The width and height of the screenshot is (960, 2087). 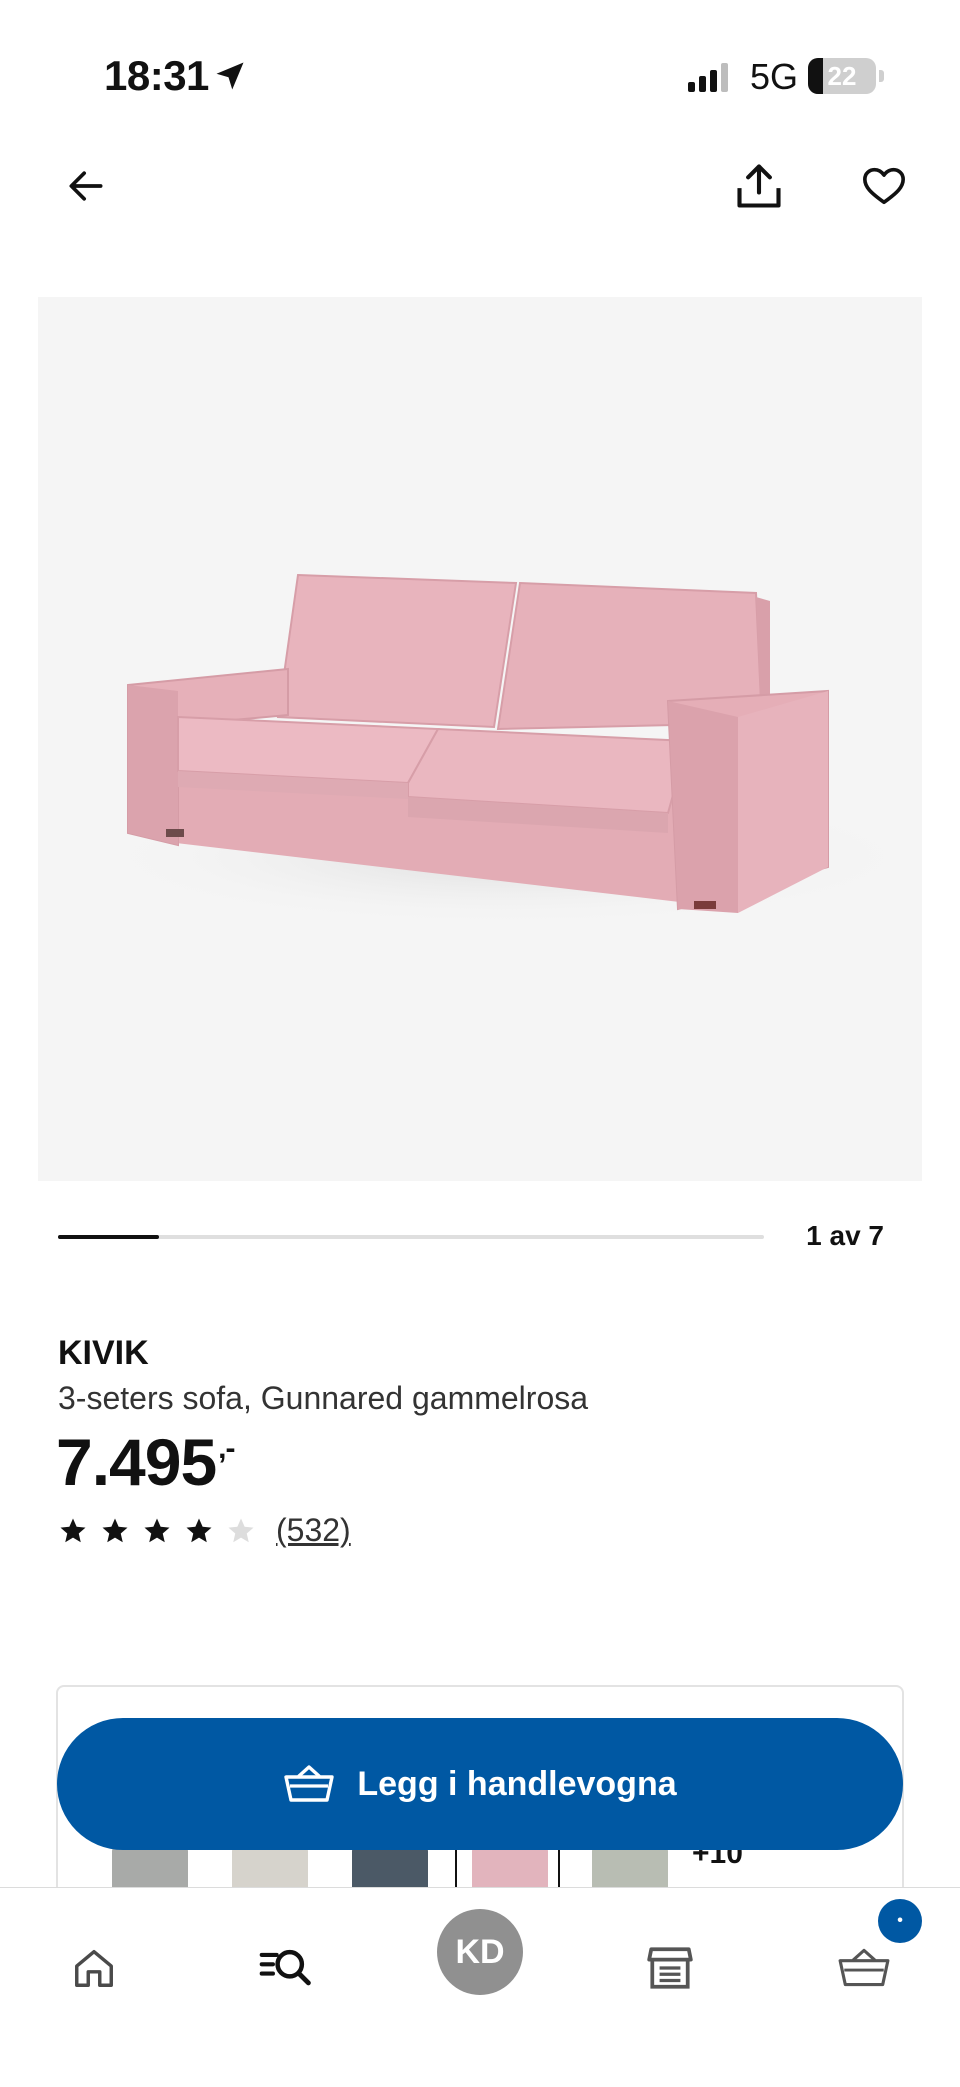 What do you see at coordinates (411, 1237) in the screenshot?
I see `gallery-progress-bar` at bounding box center [411, 1237].